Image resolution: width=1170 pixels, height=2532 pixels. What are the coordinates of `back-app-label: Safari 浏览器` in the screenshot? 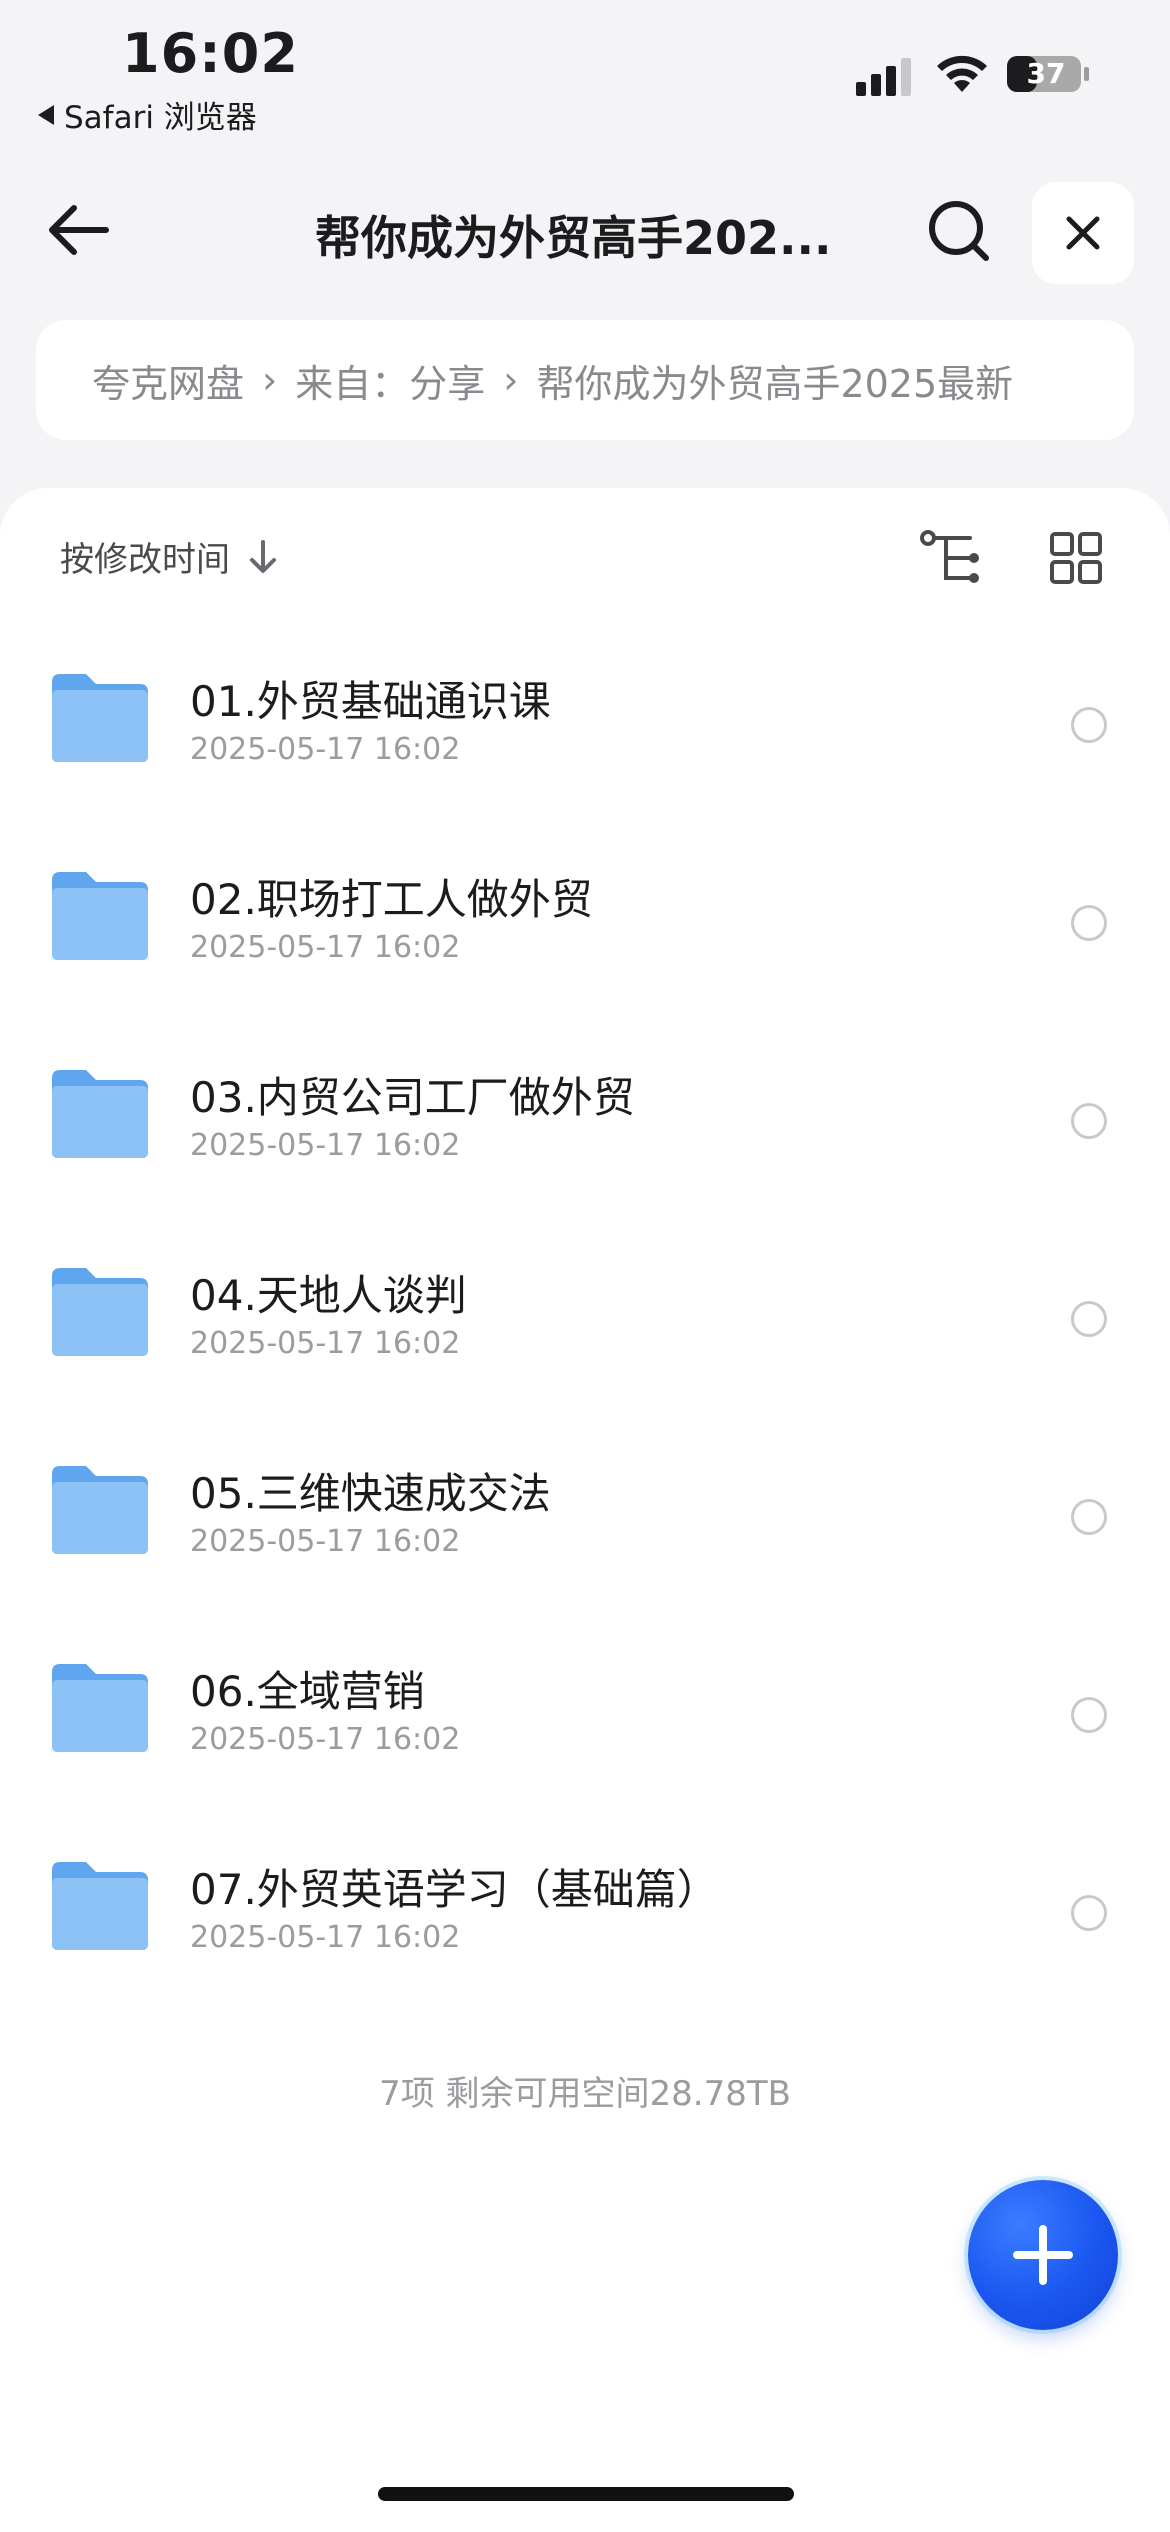 It's located at (160, 118).